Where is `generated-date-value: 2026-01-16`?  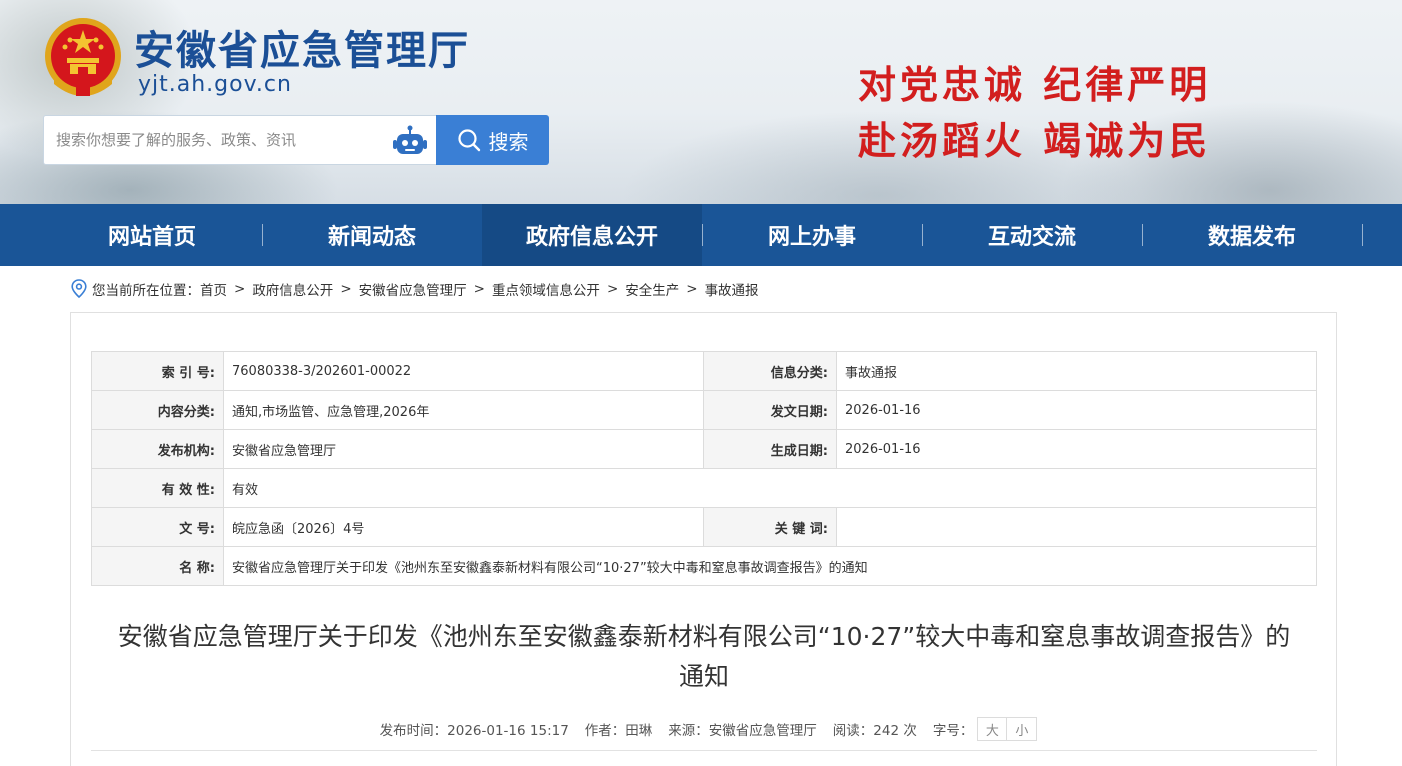 generated-date-value: 2026-01-16 is located at coordinates (1076, 449).